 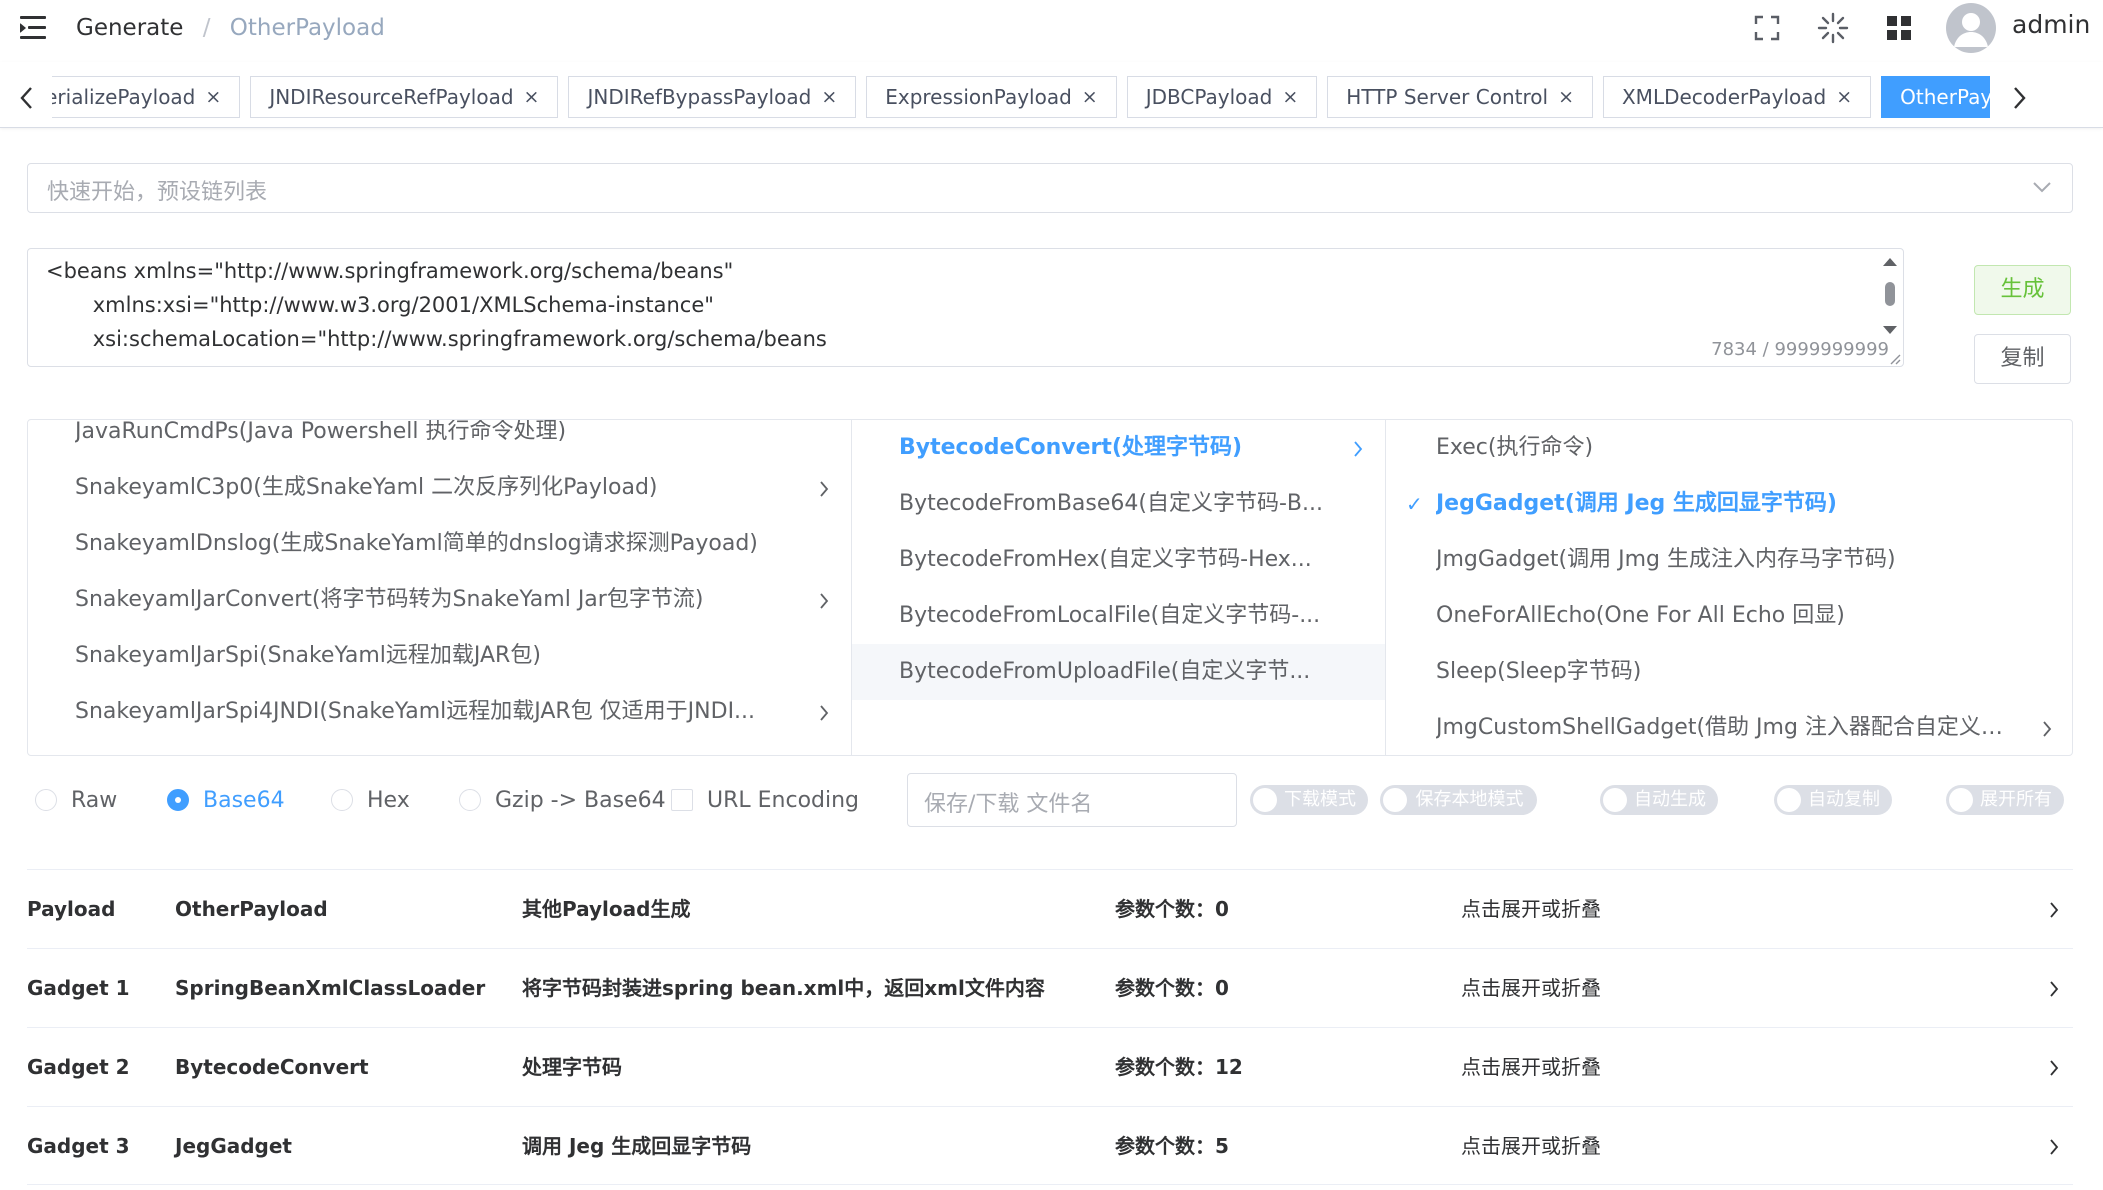 What do you see at coordinates (1895, 359) in the screenshot?
I see `resize-handle-icon` at bounding box center [1895, 359].